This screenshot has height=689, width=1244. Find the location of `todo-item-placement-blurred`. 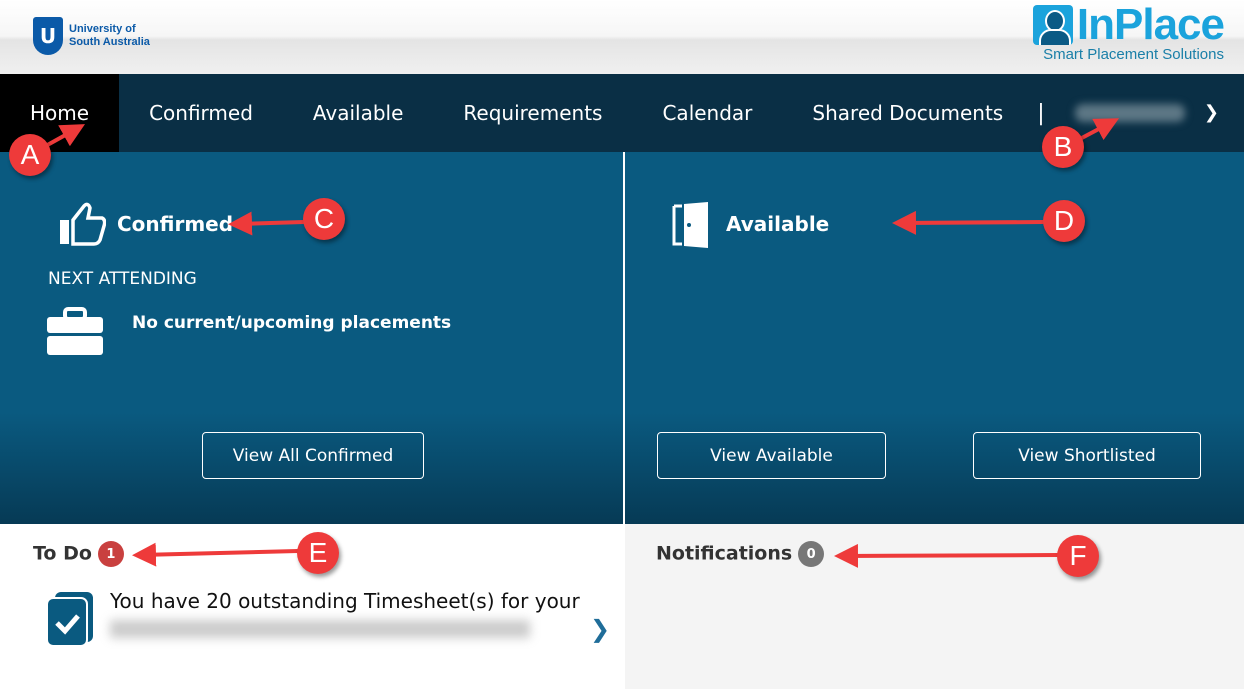

todo-item-placement-blurred is located at coordinates (320, 629).